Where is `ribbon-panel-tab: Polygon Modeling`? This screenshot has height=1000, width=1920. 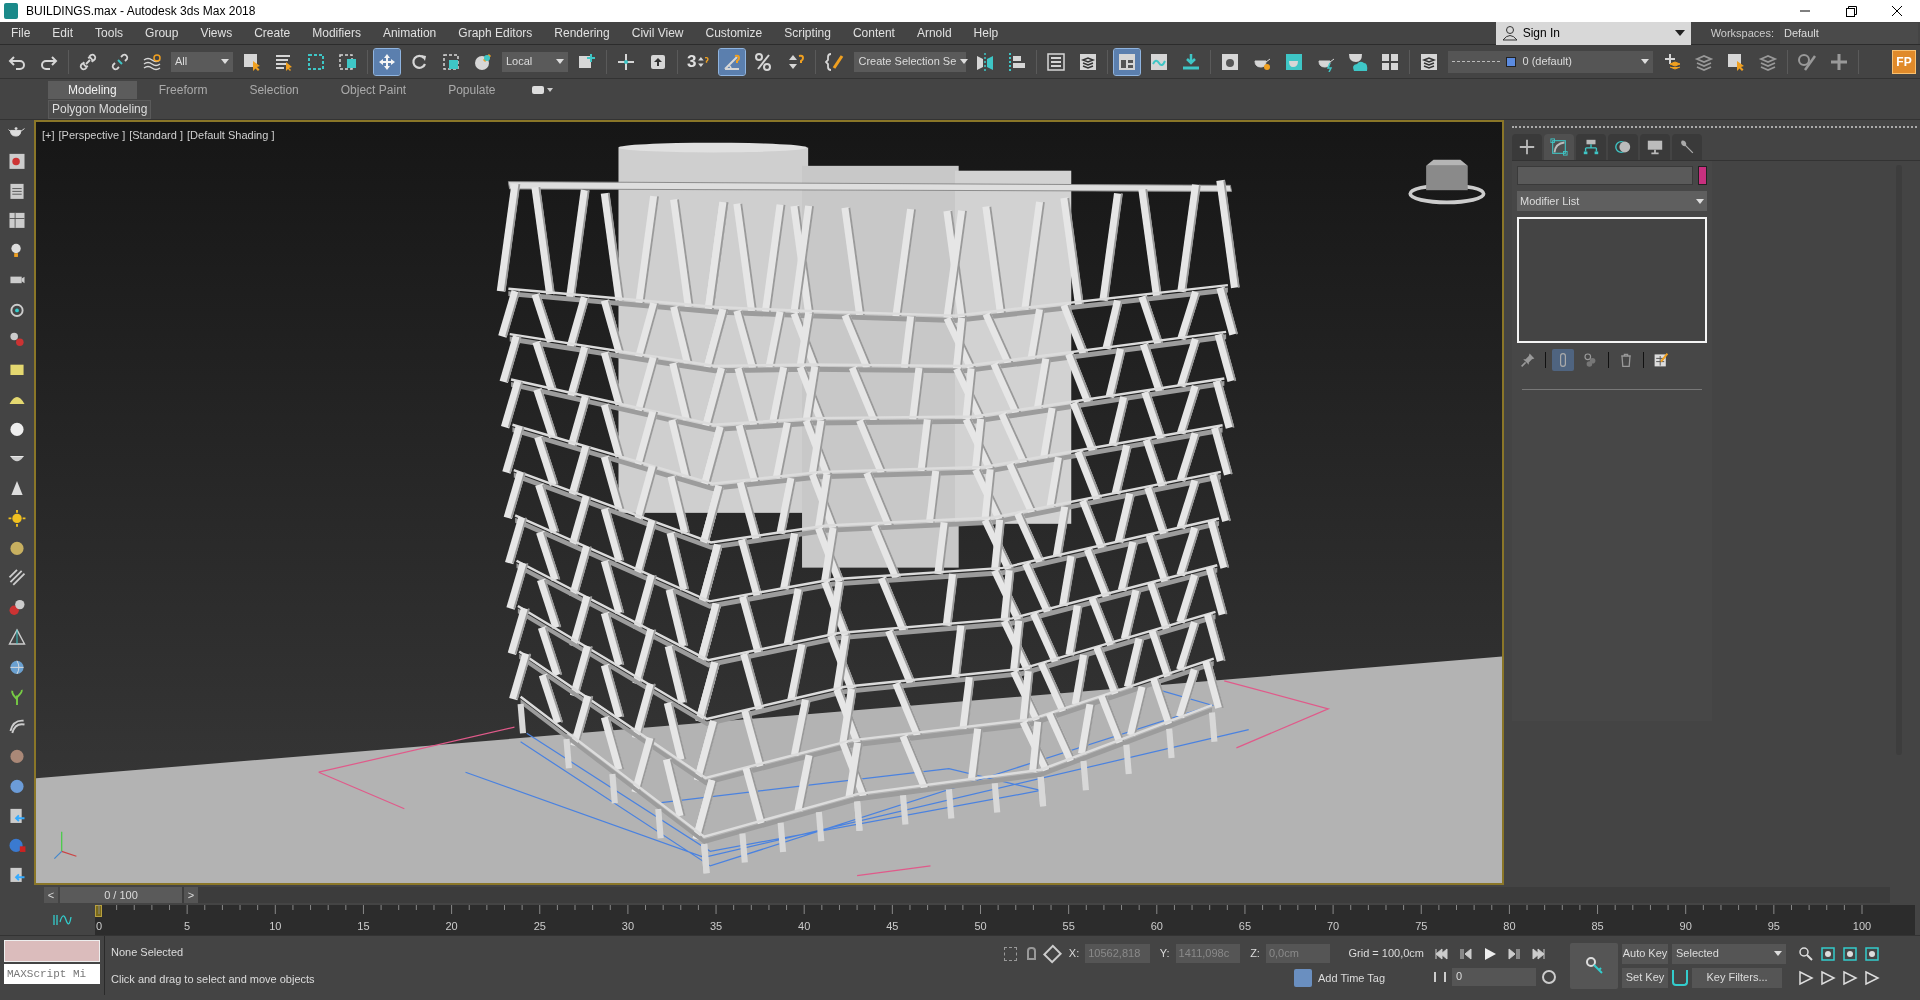 ribbon-panel-tab: Polygon Modeling is located at coordinates (100, 109).